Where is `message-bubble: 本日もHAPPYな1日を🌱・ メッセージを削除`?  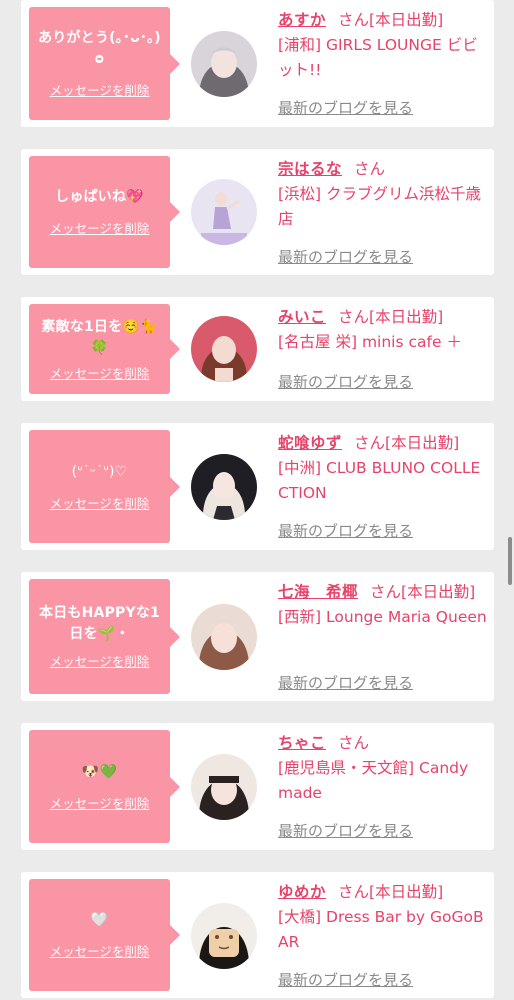 message-bubble: 本日もHAPPYな1日を🌱・ メッセージを削除 is located at coordinates (104, 636).